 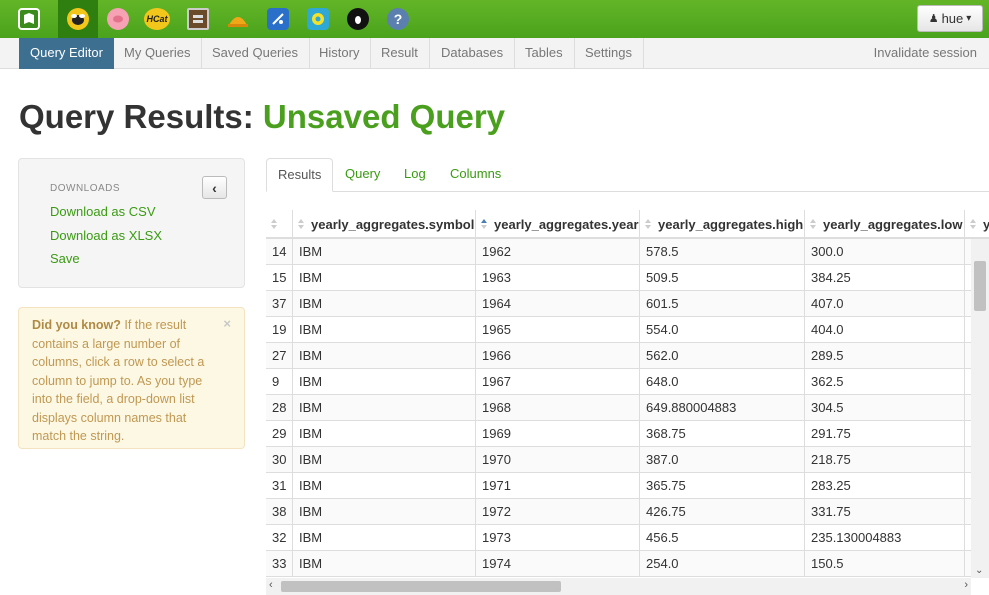 What do you see at coordinates (558, 278) in the screenshot?
I see `cell-year: 1963` at bounding box center [558, 278].